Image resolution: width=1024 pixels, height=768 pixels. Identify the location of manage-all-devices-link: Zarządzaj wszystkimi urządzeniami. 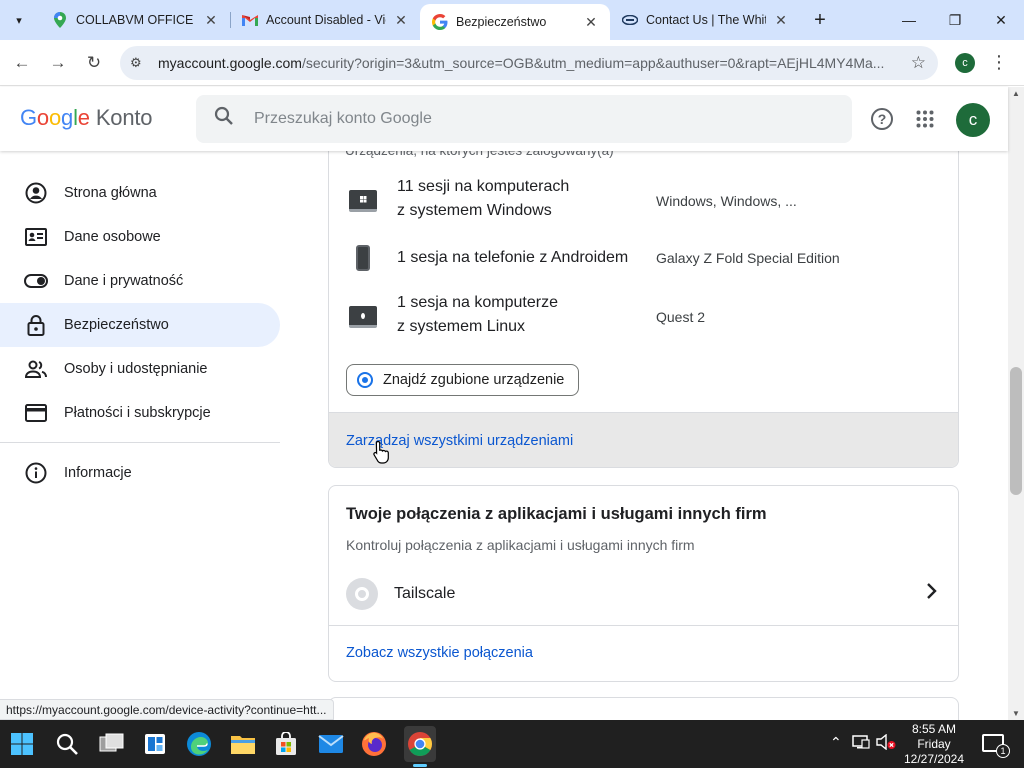
(643, 439).